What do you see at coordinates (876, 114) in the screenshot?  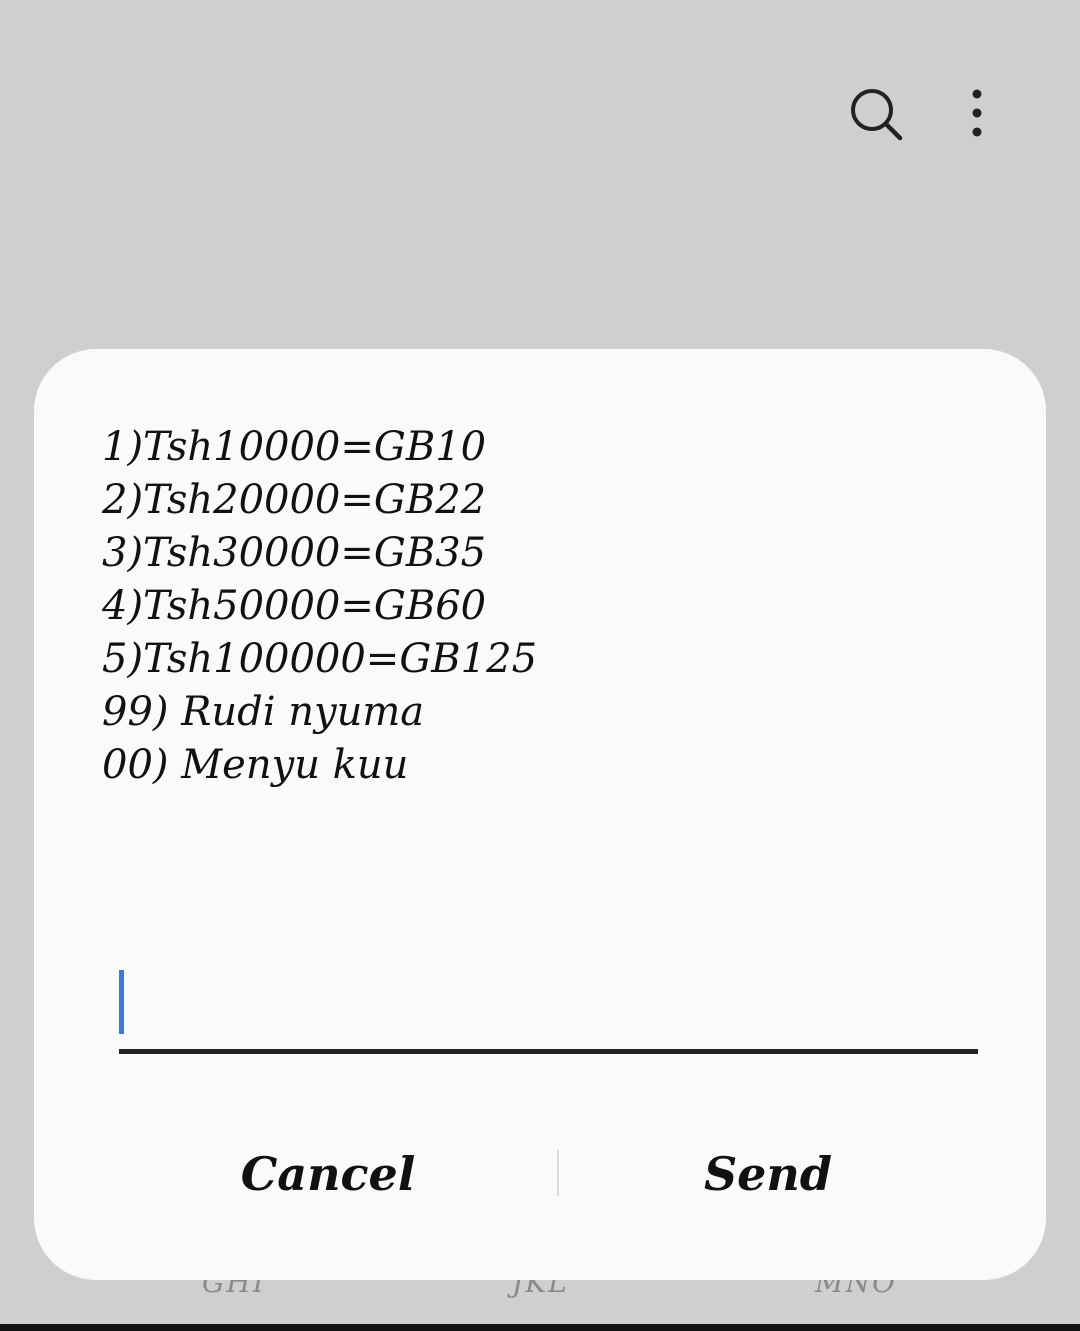 I see `search-icon` at bounding box center [876, 114].